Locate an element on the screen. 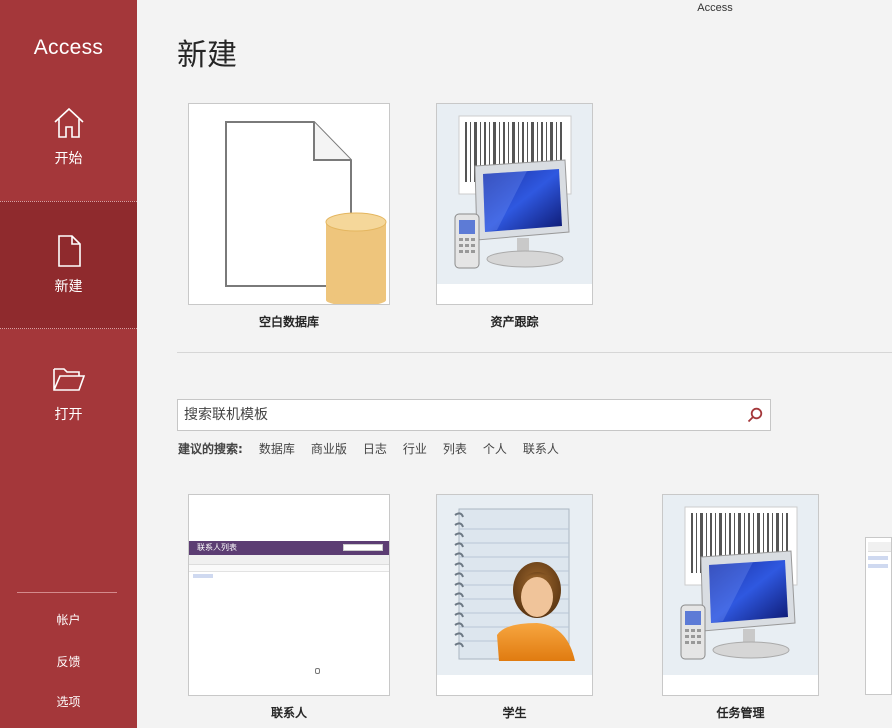 This screenshot has width=892, height=728. sidebar-account: 帐户 is located at coordinates (68, 619).